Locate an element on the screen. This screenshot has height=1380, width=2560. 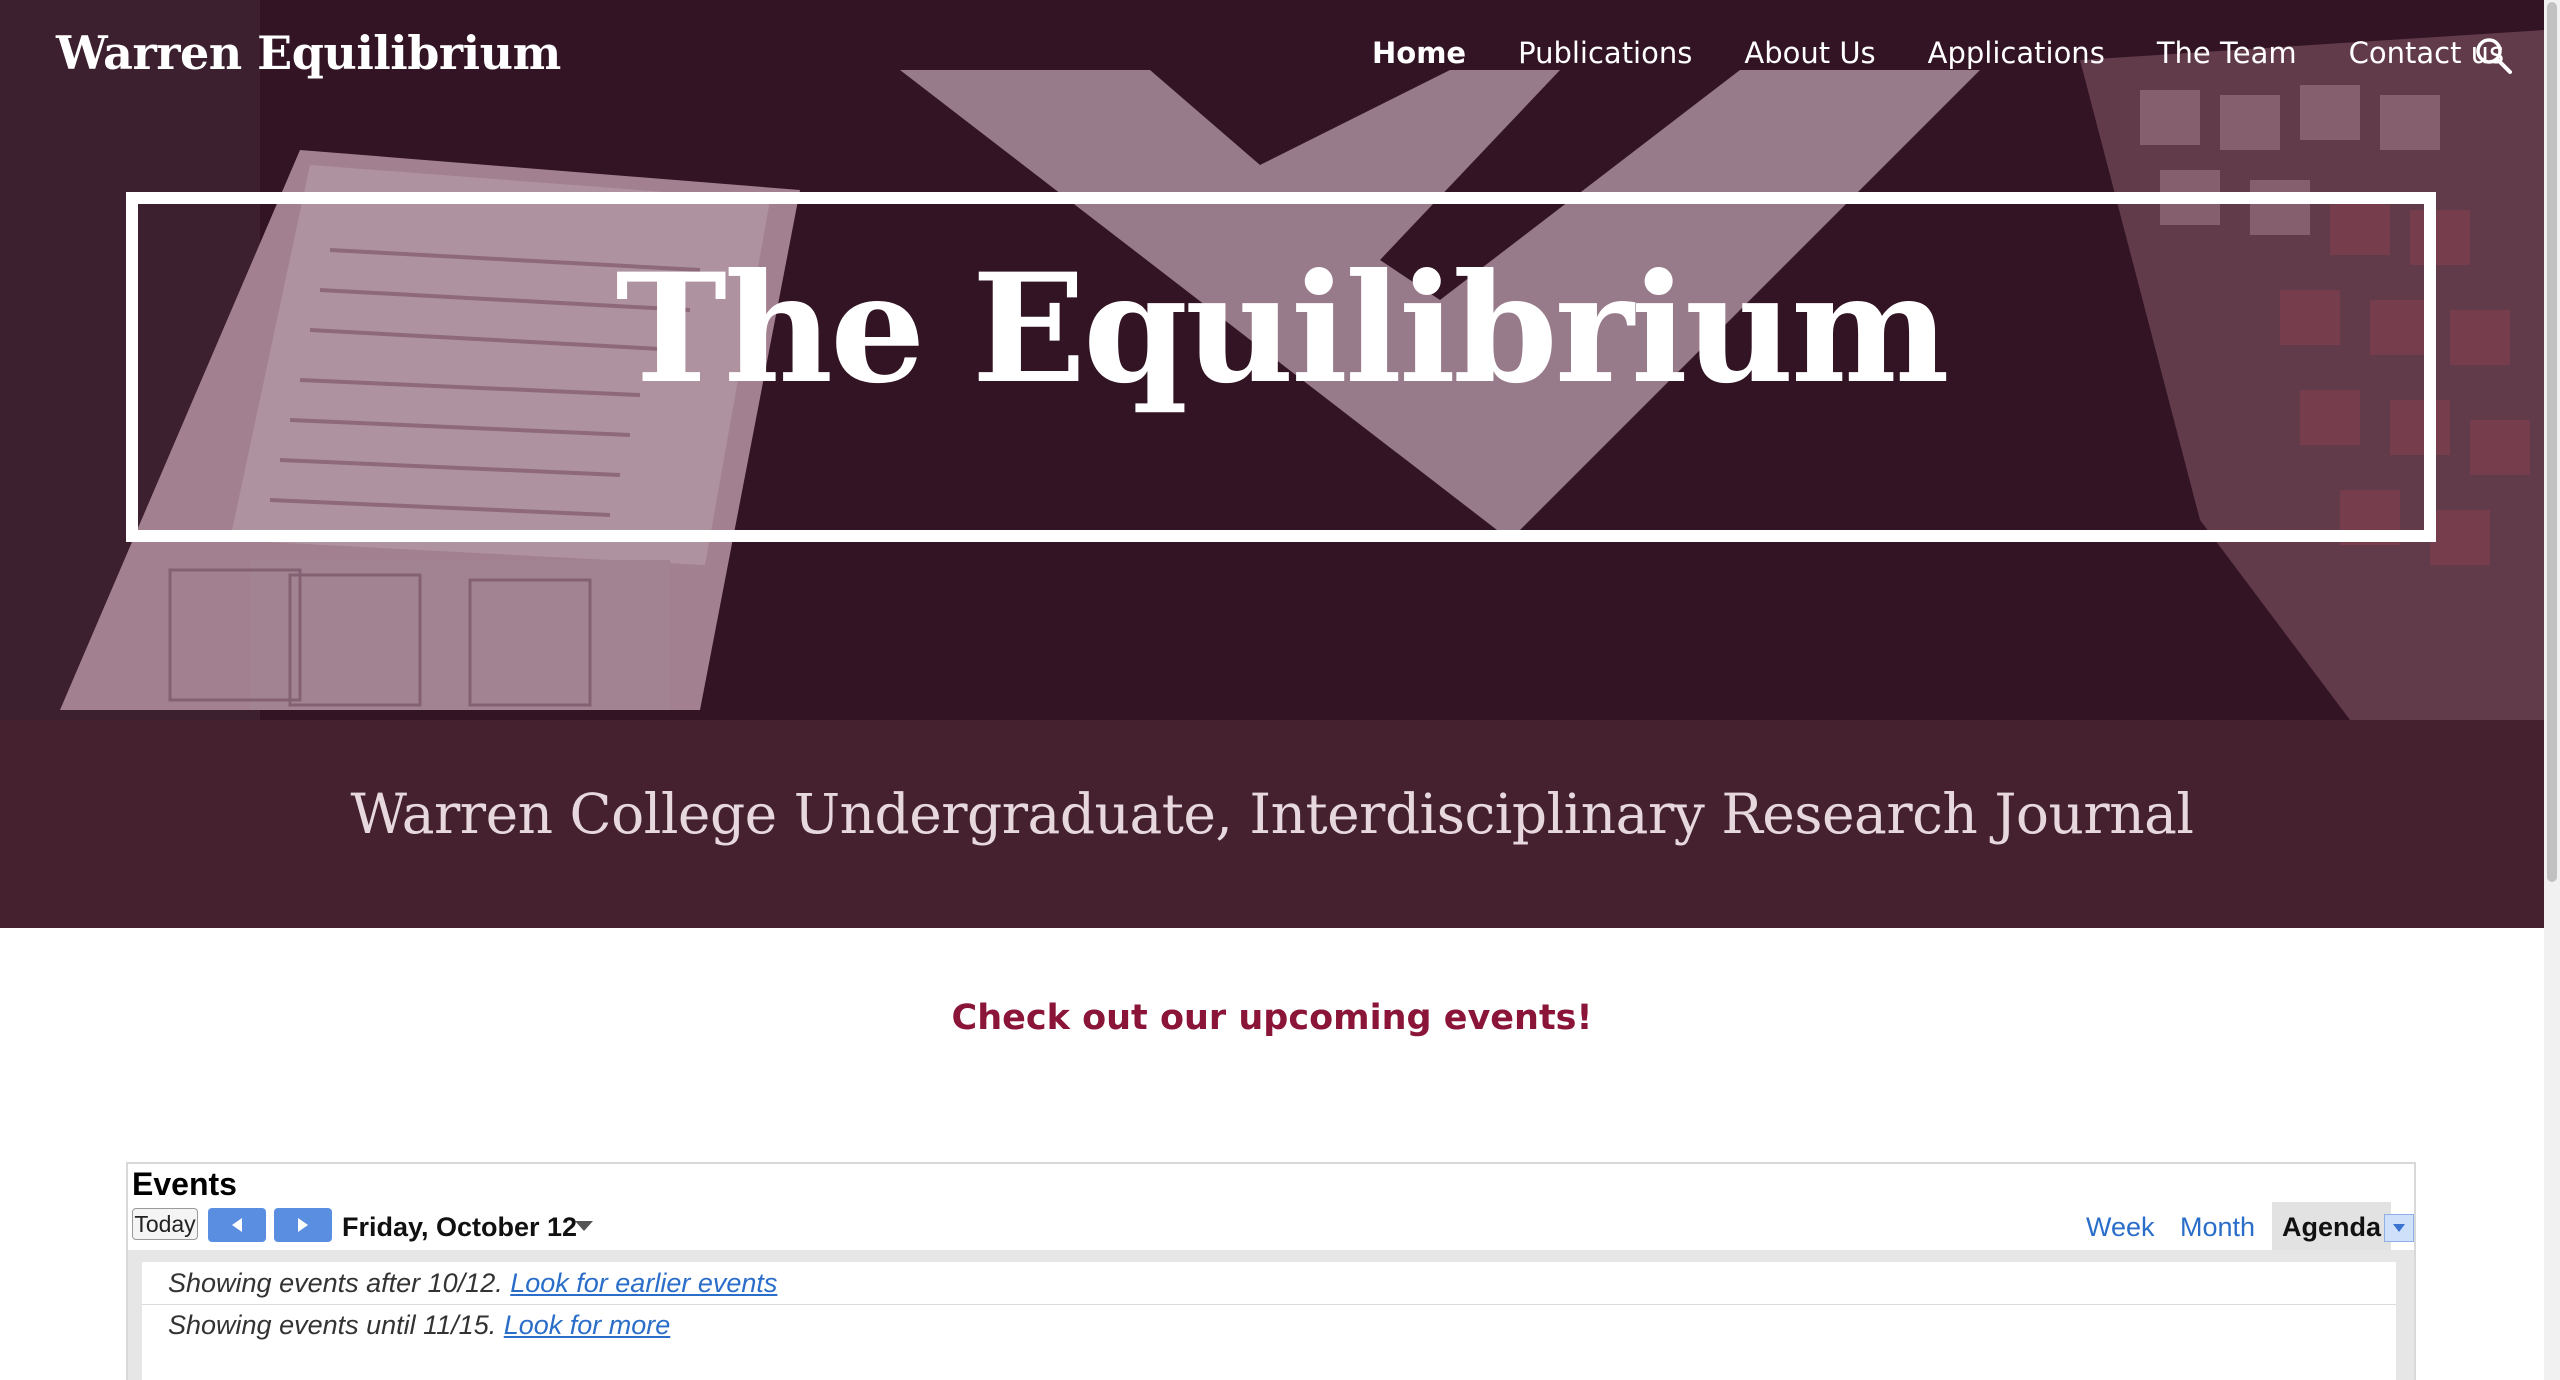
hero-title: The Equilibrium is located at coordinates (1282, 329).